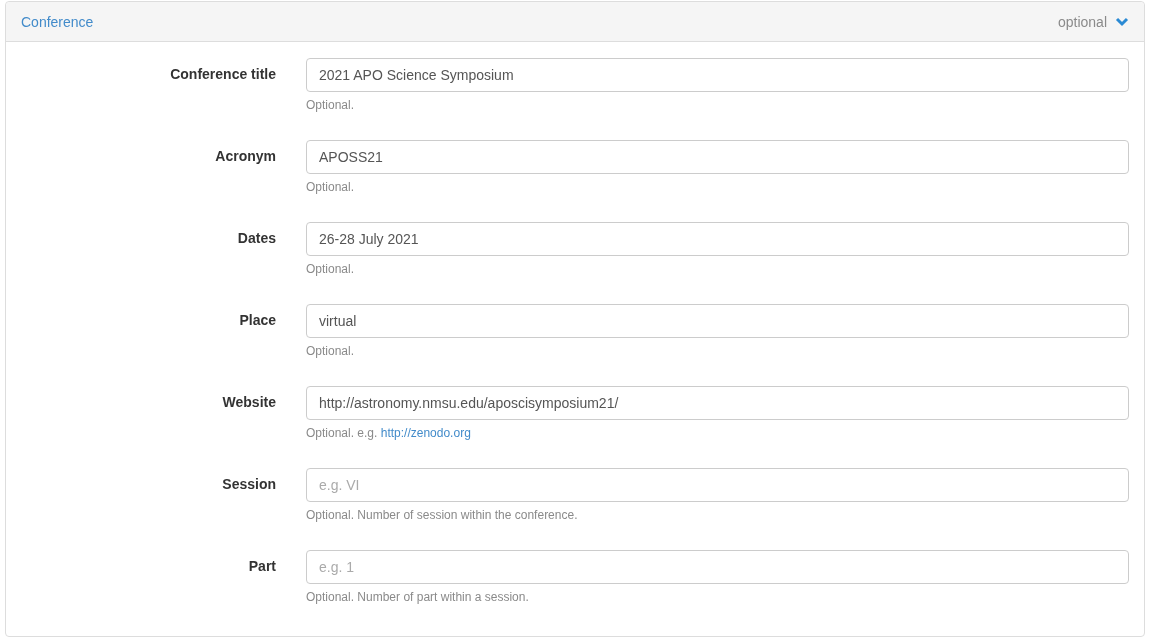 The height and width of the screenshot is (641, 1151). Describe the element at coordinates (425, 433) in the screenshot. I see `help-link: http://zenodo.org` at that location.